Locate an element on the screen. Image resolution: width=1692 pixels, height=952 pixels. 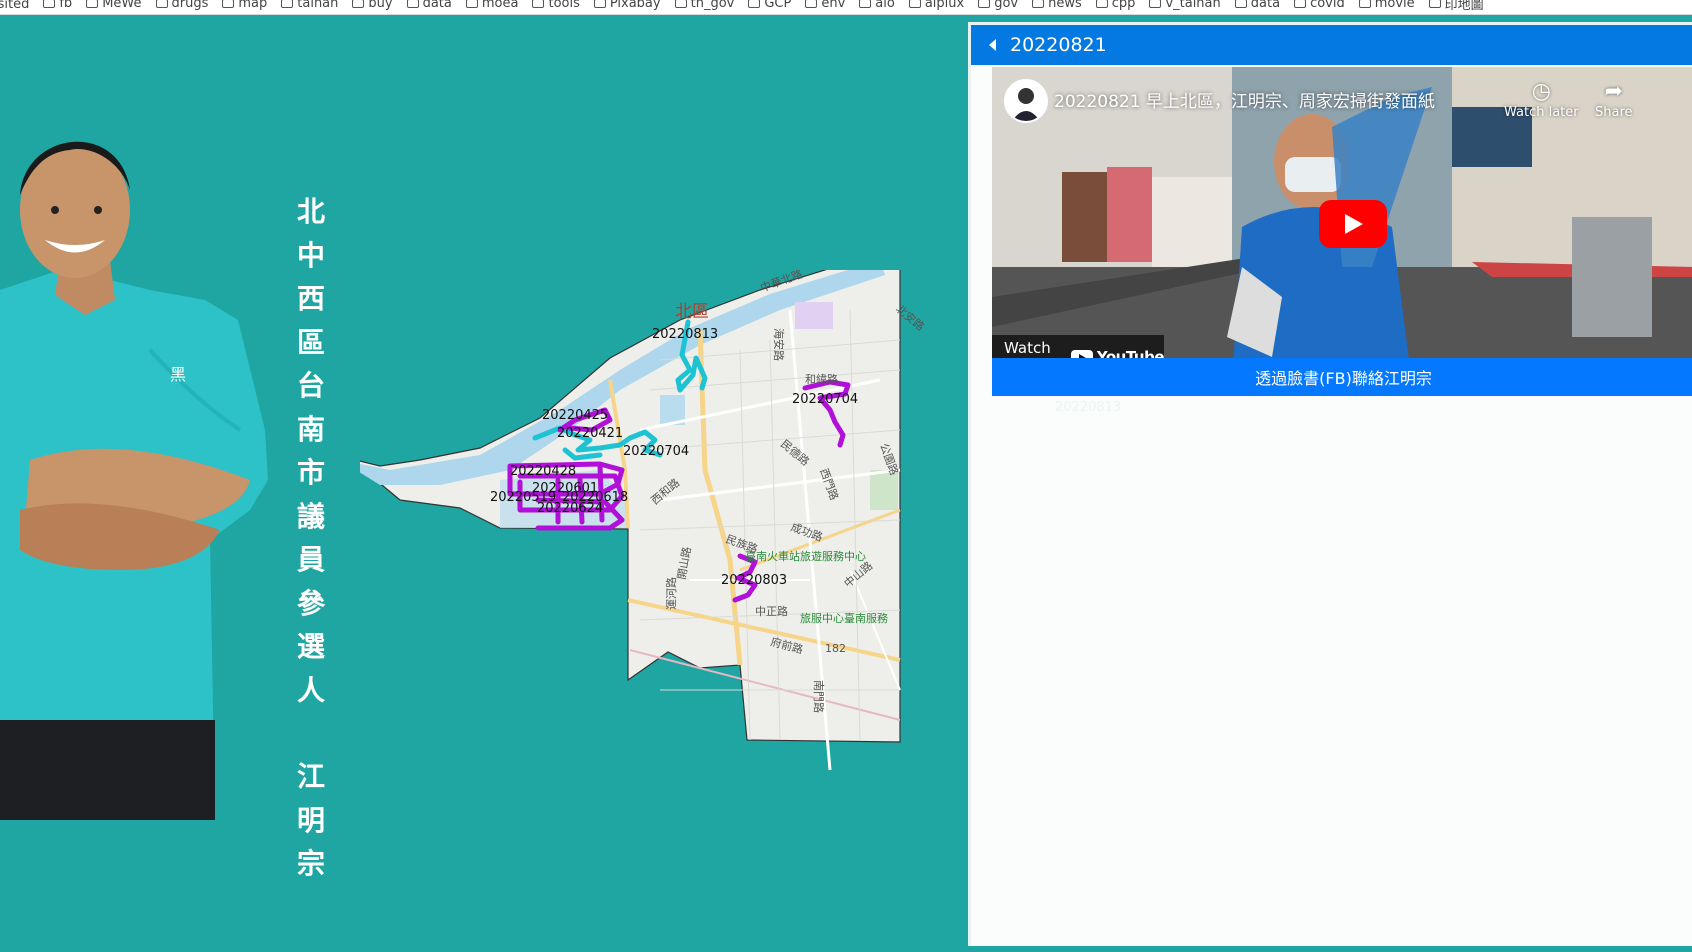
watch-later-button: ◷ Watch later is located at coordinates (1541, 99).